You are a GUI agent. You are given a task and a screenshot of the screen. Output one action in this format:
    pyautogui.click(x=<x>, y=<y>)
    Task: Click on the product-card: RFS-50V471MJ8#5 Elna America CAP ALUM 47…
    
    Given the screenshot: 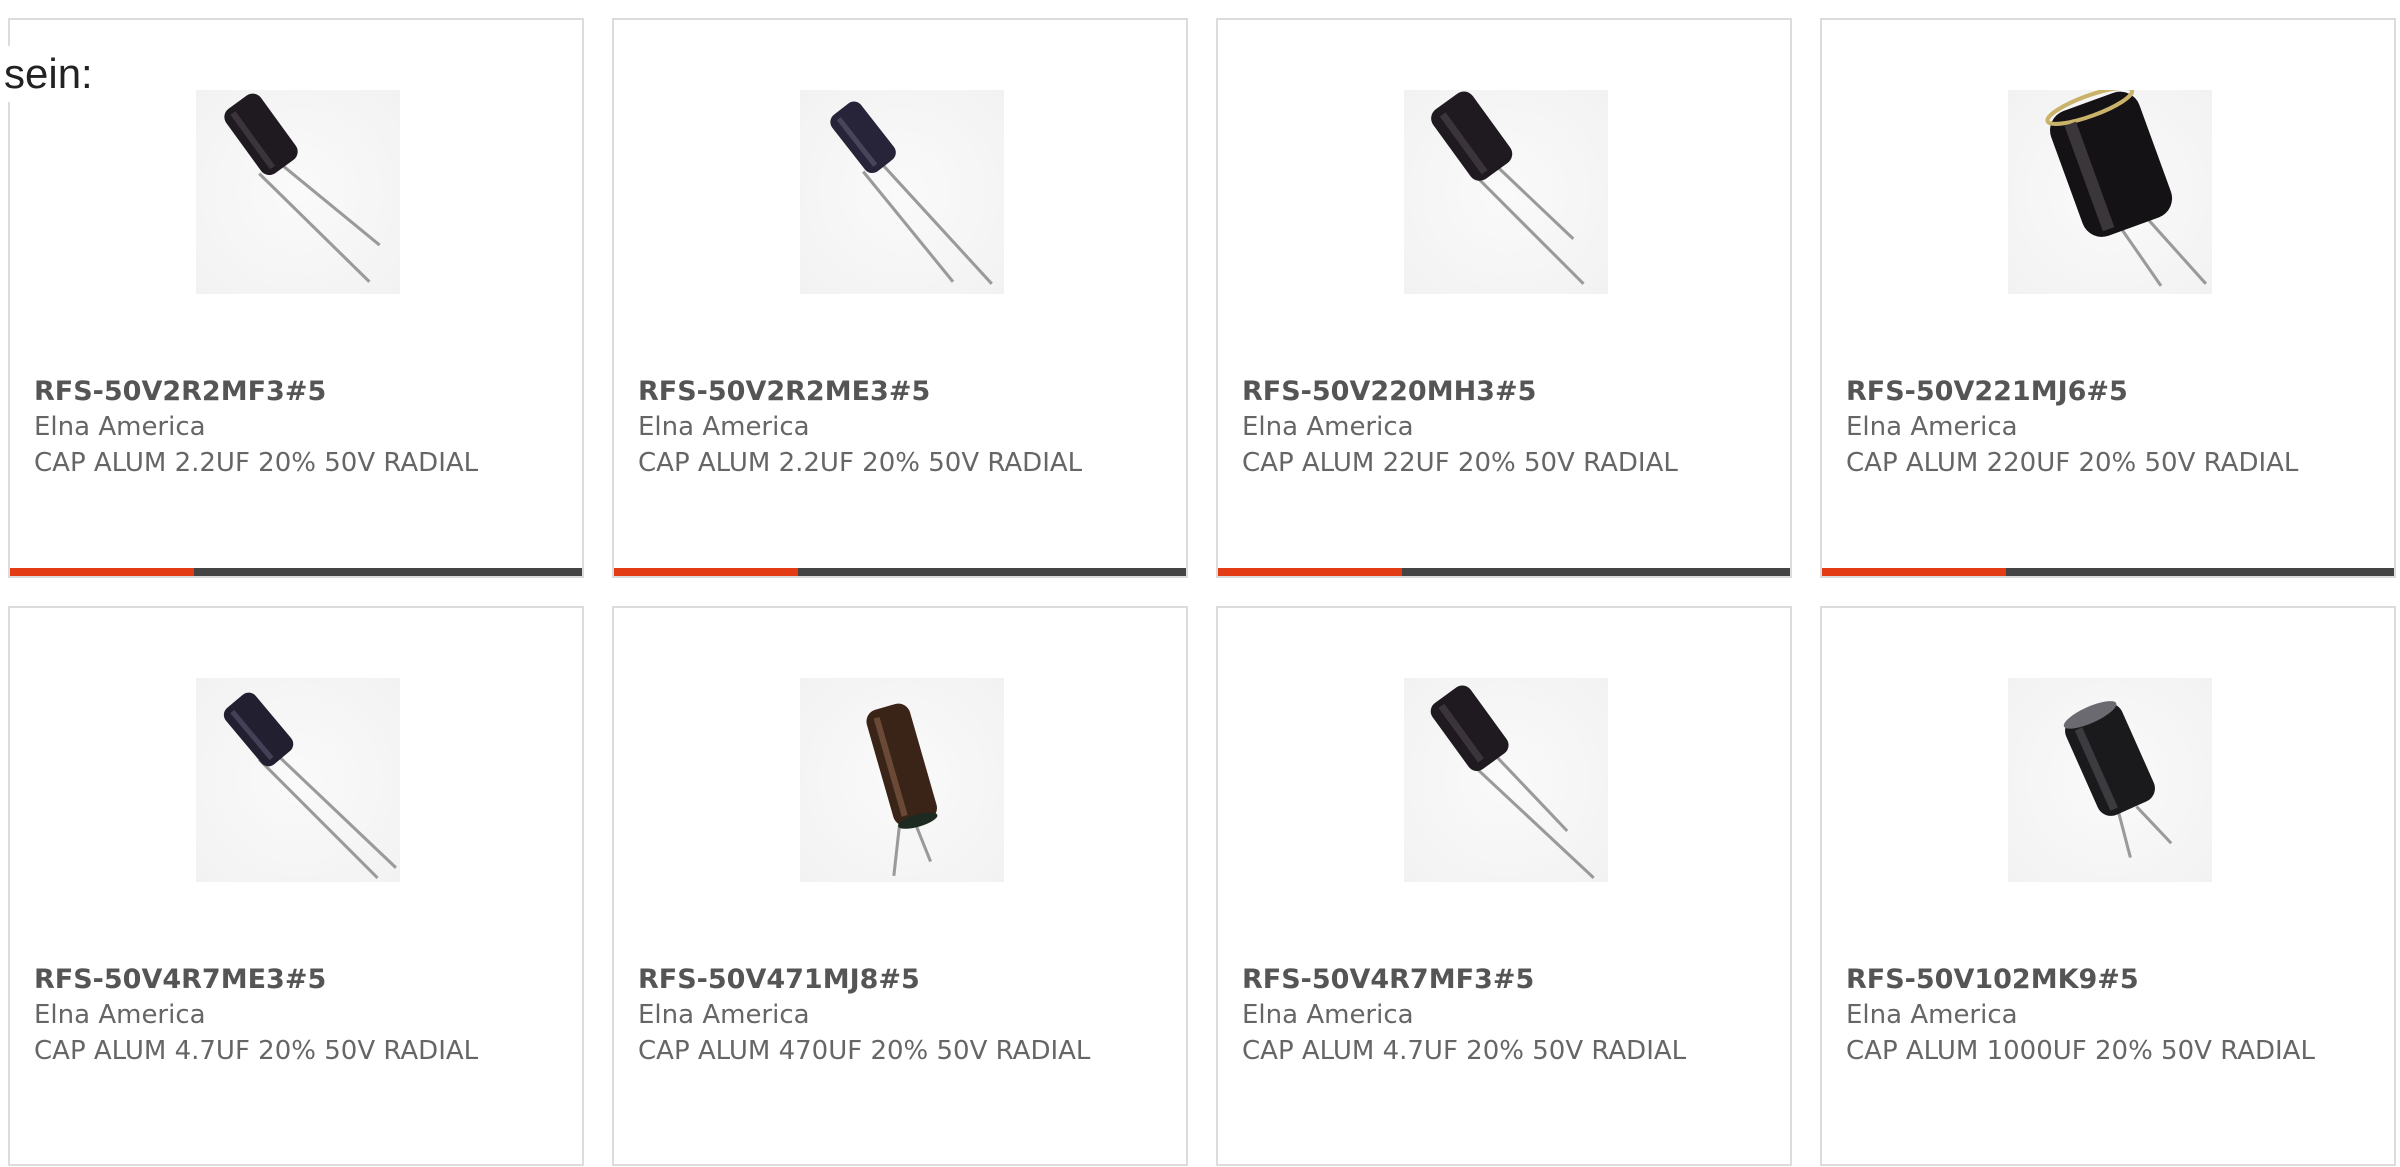 What is the action you would take?
    pyautogui.click(x=900, y=886)
    